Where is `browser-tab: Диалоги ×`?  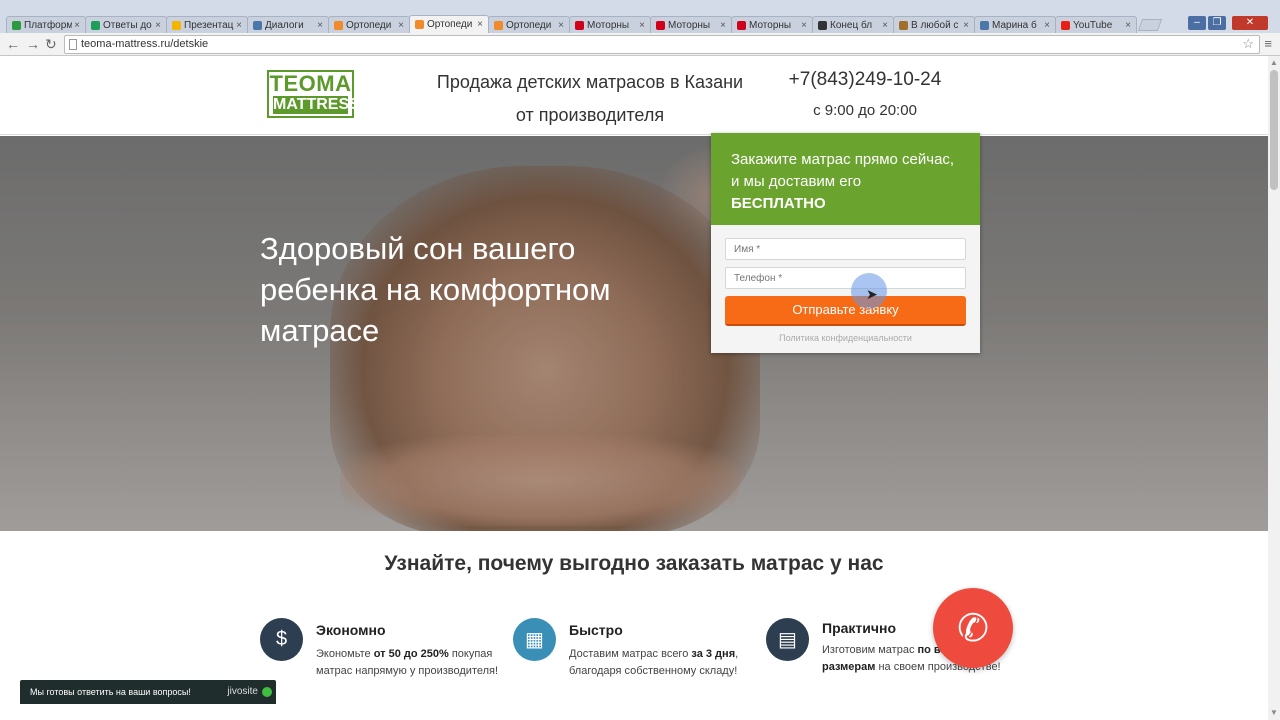 browser-tab: Диалоги × is located at coordinates (288, 24).